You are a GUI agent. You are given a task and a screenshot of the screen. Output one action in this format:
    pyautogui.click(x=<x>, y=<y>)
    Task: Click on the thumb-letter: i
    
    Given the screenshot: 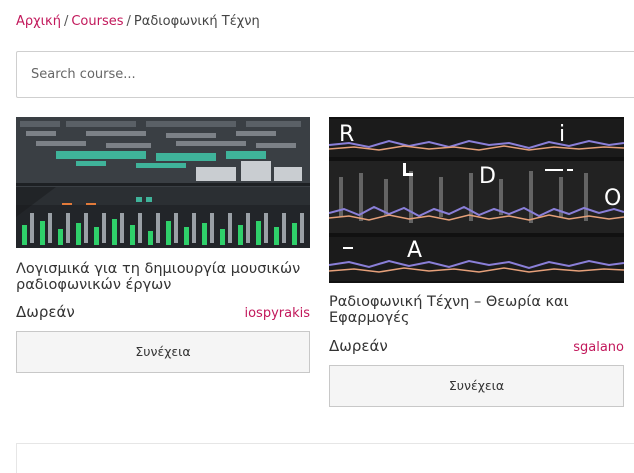 What is the action you would take?
    pyautogui.click(x=562, y=134)
    